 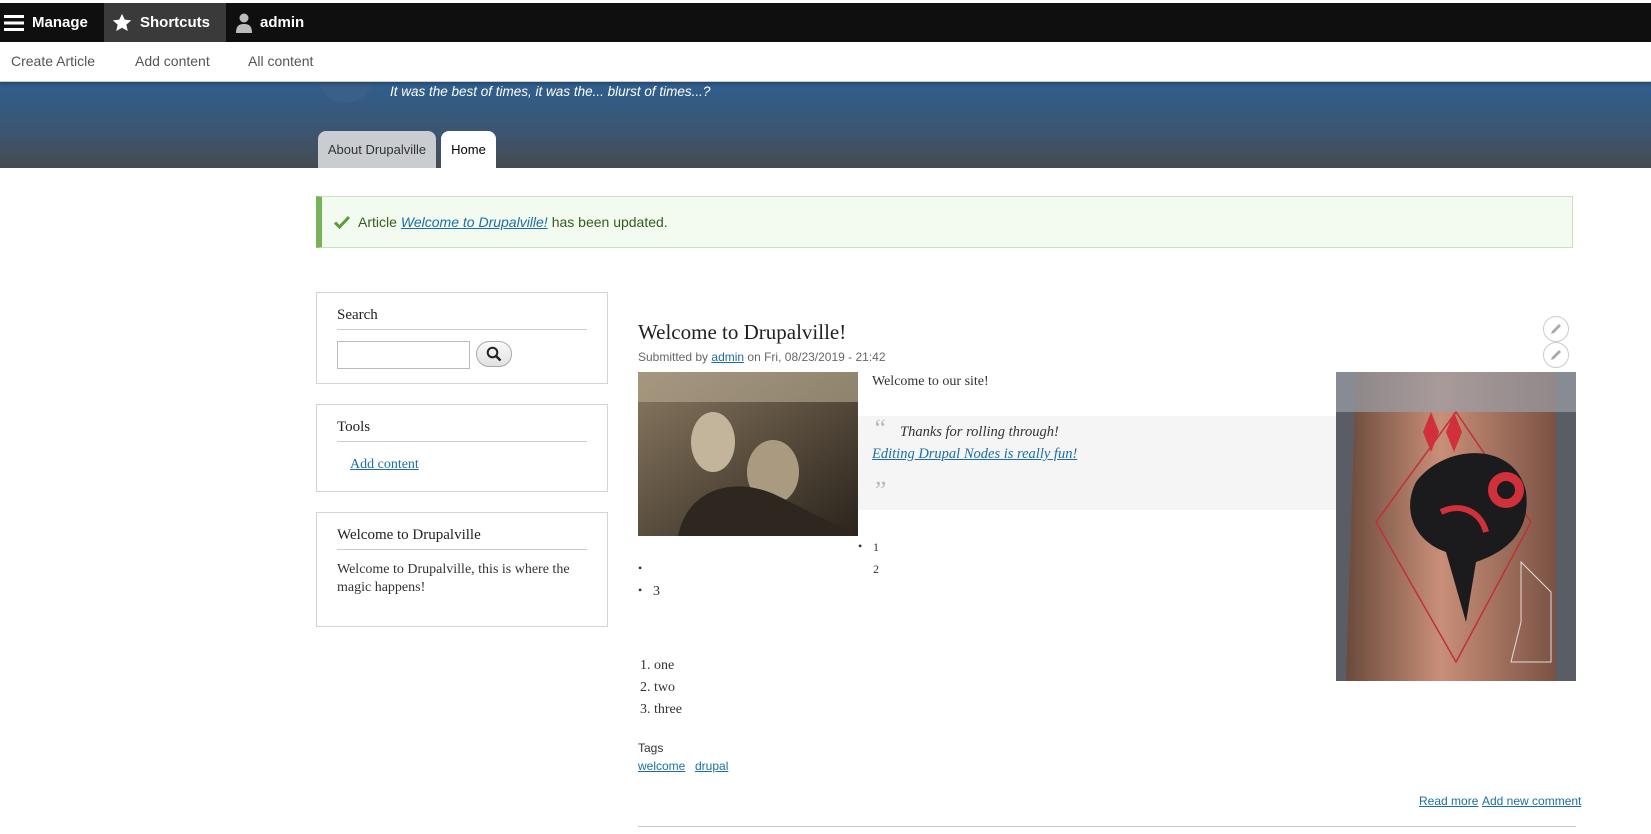 What do you see at coordinates (748, 454) in the screenshot?
I see `article-photo` at bounding box center [748, 454].